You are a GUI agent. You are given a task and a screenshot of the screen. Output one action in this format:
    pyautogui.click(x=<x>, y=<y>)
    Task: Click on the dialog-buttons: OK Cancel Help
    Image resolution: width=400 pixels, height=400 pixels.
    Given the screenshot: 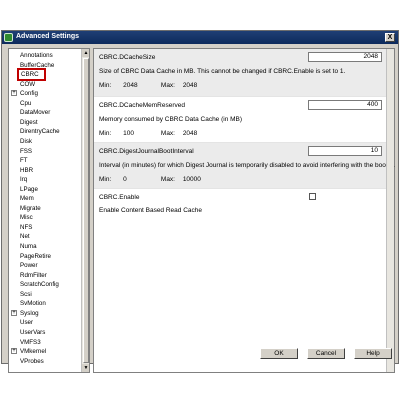 What is the action you would take?
    pyautogui.click(x=326, y=353)
    